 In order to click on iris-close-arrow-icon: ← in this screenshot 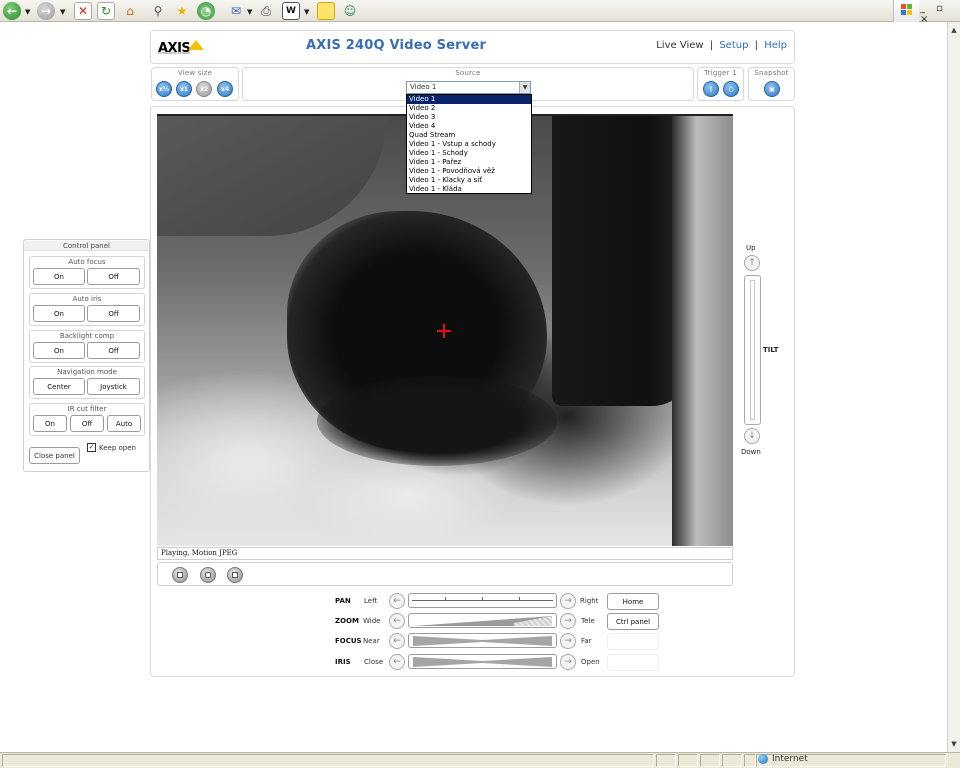, I will do `click(397, 662)`.